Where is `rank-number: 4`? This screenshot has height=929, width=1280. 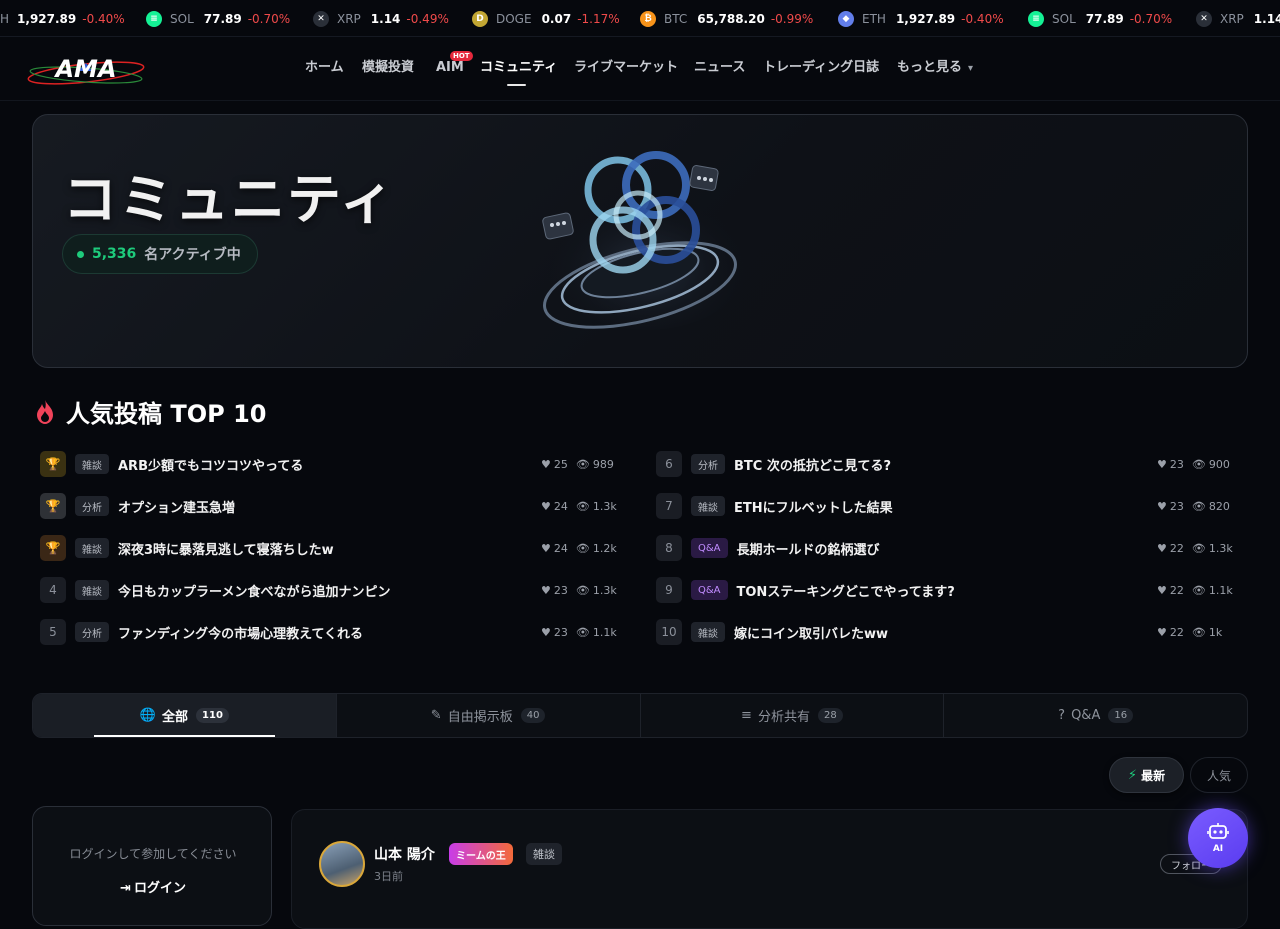 rank-number: 4 is located at coordinates (53, 590).